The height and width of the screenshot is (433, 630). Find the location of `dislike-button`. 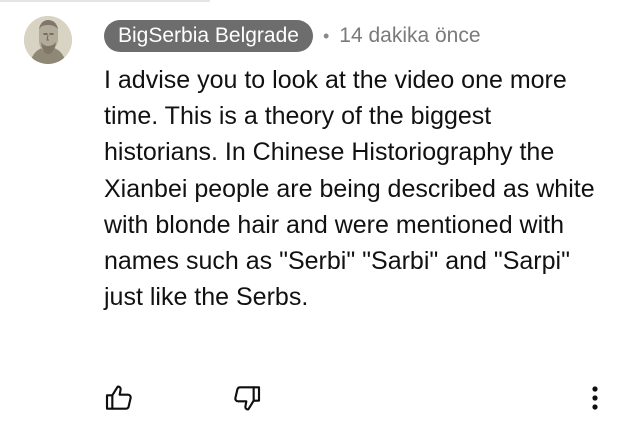

dislike-button is located at coordinates (247, 398).